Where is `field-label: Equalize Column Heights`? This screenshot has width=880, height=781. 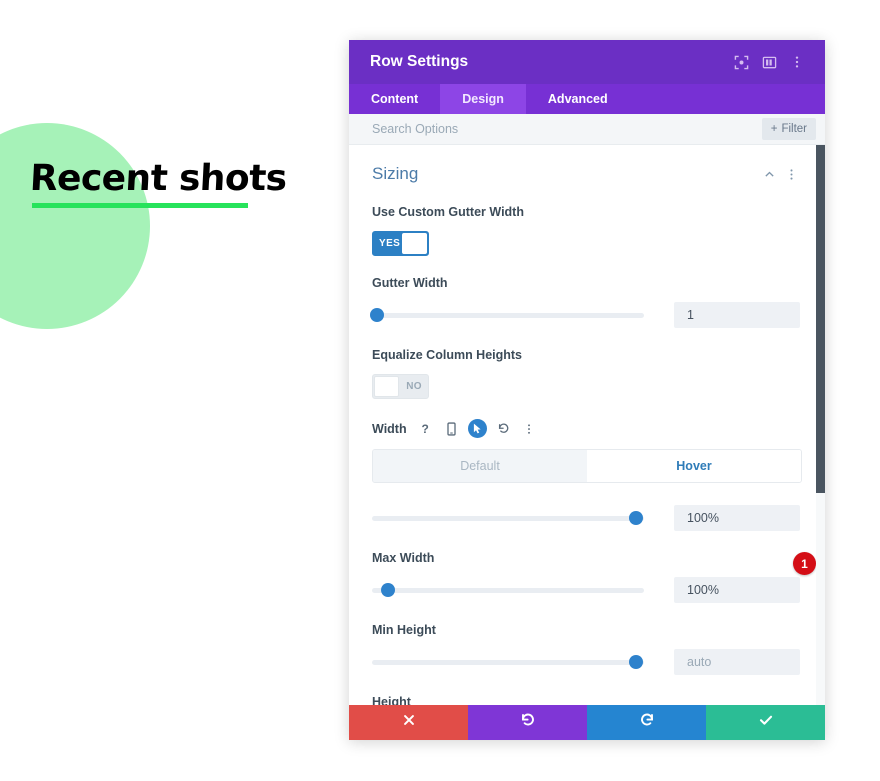
field-label: Equalize Column Heights is located at coordinates (447, 355).